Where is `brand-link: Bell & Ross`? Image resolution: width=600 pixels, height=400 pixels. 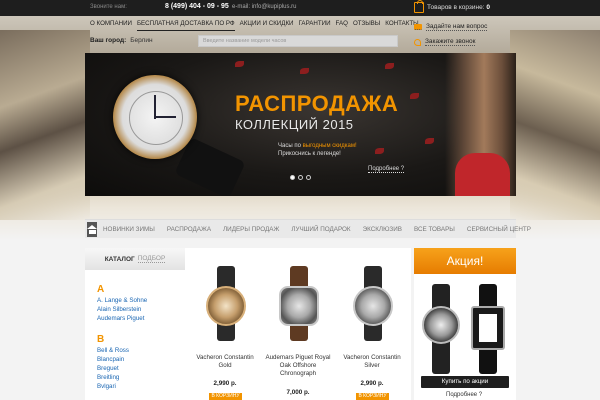
brand-link: Bell & Ross is located at coordinates (113, 350).